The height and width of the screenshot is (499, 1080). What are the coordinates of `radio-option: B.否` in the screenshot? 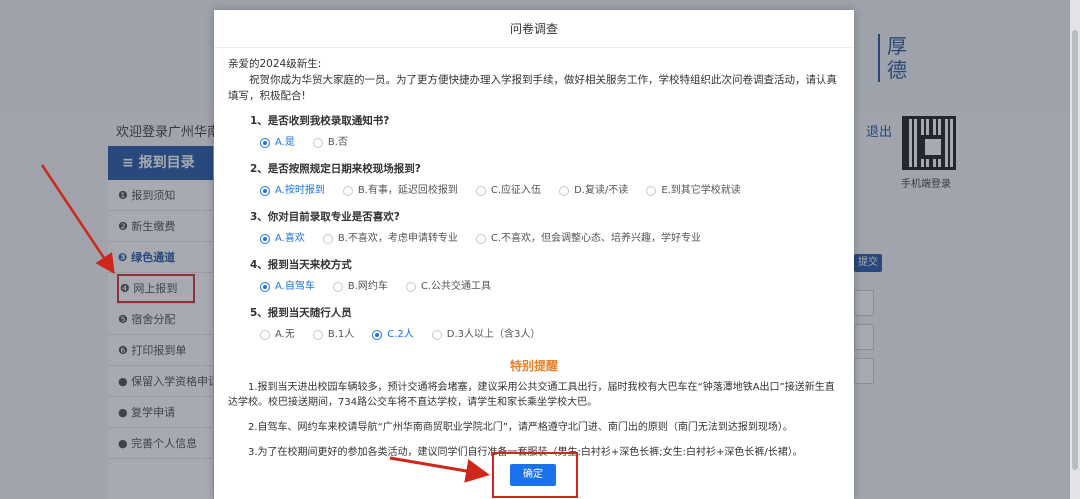 It's located at (330, 143).